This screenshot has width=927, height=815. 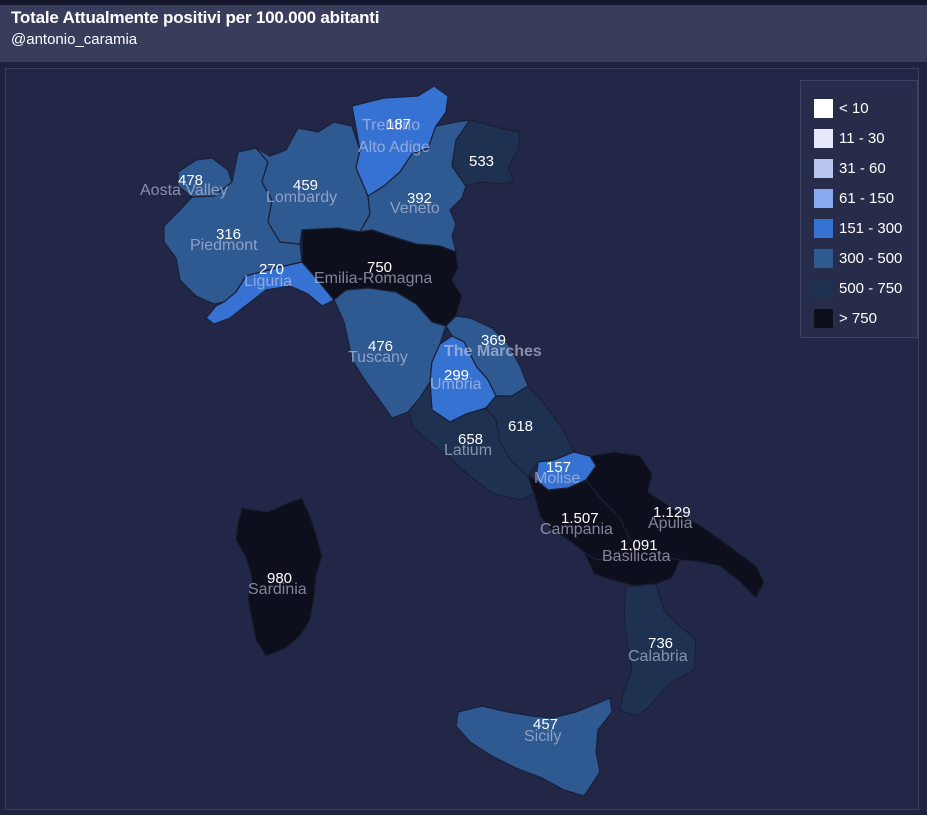 I want to click on legend-item: 300 - 500, so click(x=858, y=258).